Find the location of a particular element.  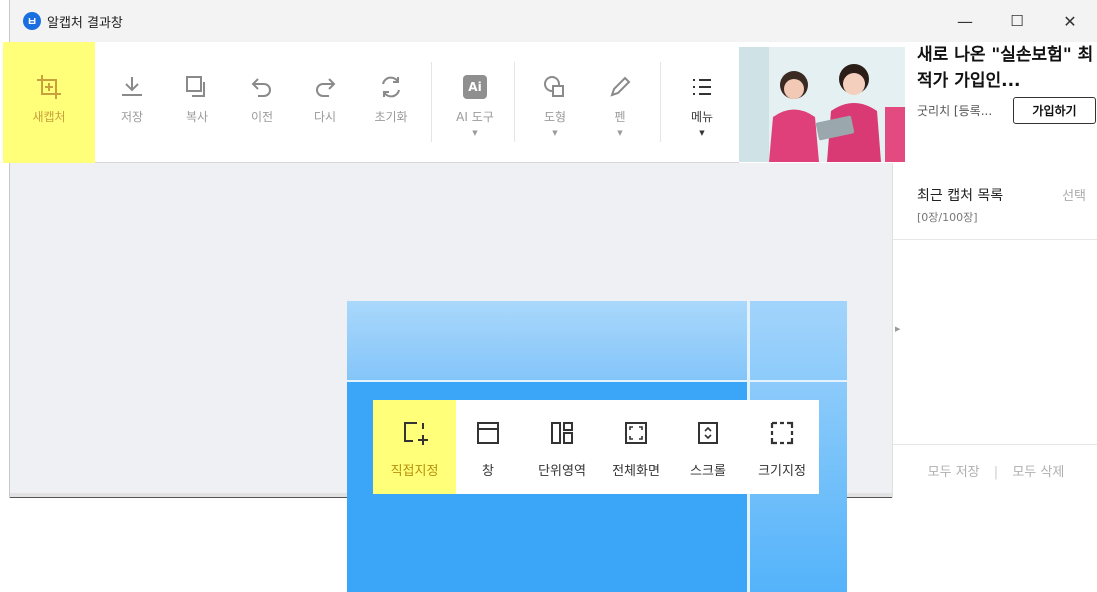

capture-mode-window: 창 is located at coordinates (488, 447).